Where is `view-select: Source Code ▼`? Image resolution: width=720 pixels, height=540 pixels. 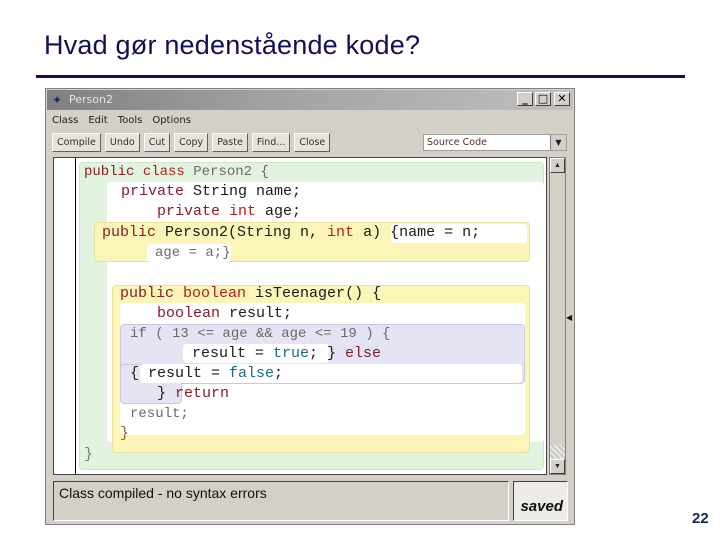 view-select: Source Code ▼ is located at coordinates (495, 142).